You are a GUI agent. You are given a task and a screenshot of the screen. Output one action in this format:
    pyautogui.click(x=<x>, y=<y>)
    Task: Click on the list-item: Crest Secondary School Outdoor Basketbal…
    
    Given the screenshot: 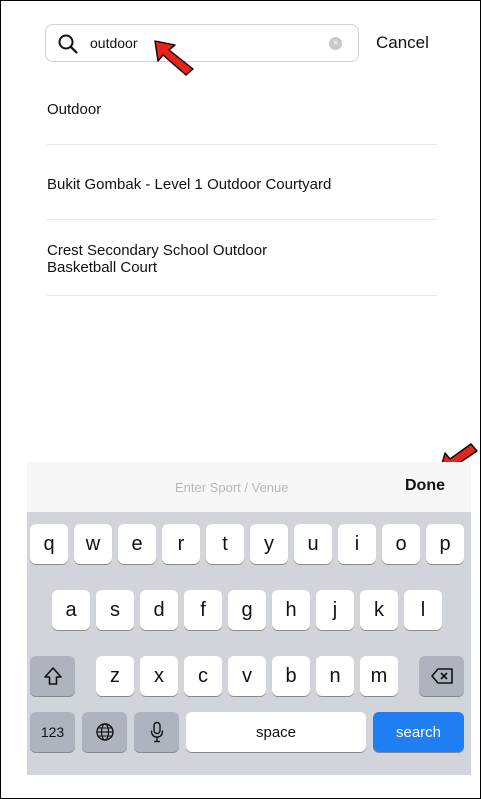 What is the action you would take?
    pyautogui.click(x=242, y=259)
    